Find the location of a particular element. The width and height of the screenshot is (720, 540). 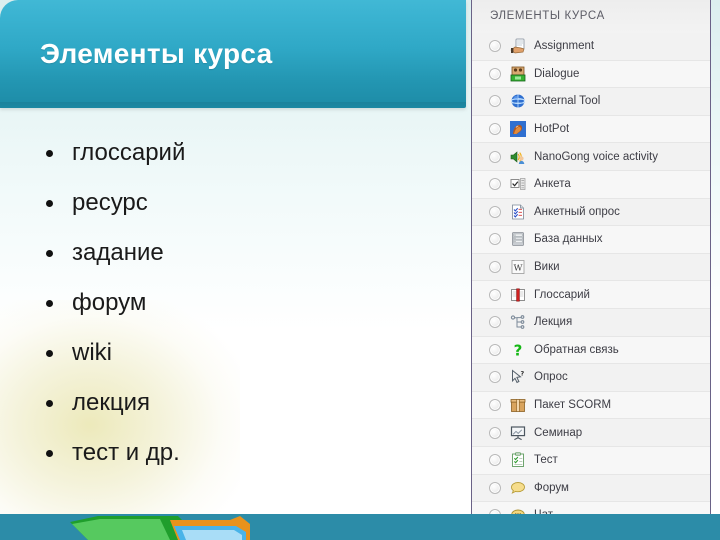

quiz-clipboard-icon is located at coordinates (518, 460).